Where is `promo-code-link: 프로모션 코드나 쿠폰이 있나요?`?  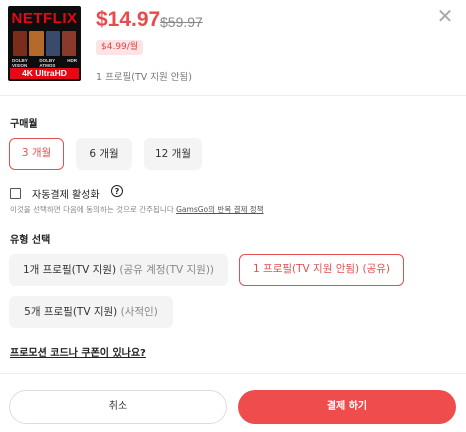
promo-code-link: 프로모션 코드나 쿠폰이 있나요? is located at coordinates (78, 351).